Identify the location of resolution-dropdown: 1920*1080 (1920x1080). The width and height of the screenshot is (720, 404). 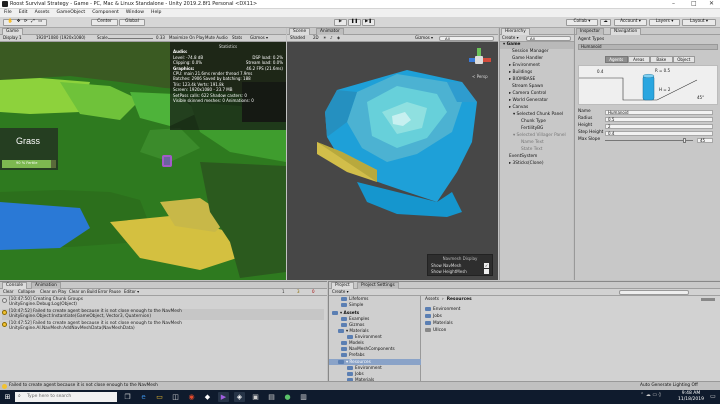
(60, 38).